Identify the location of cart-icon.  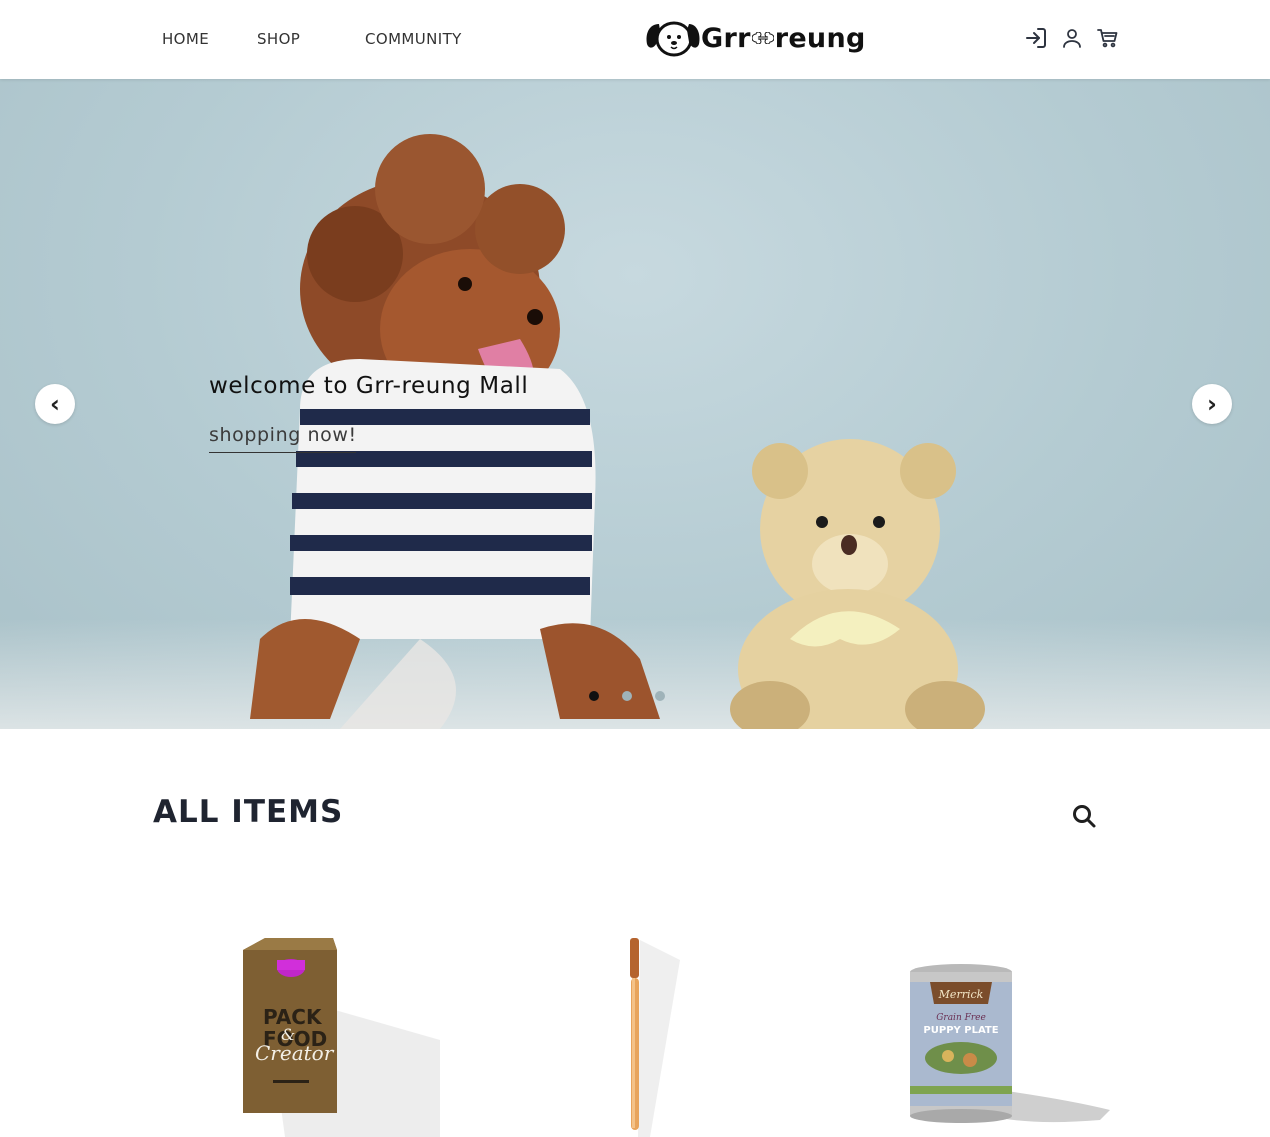
(1108, 38).